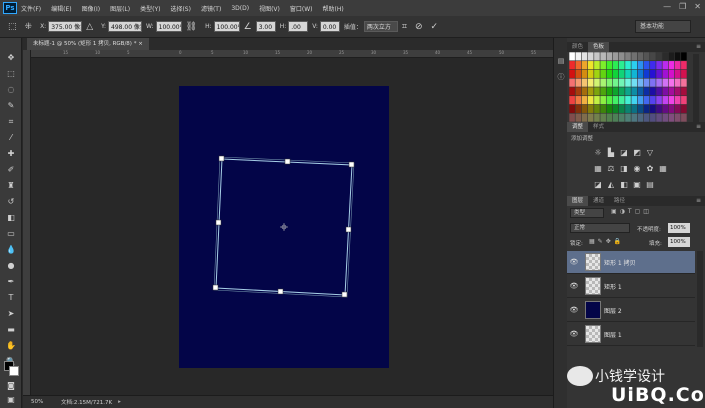 The image size is (705, 408). Describe the element at coordinates (11, 346) in the screenshot. I see `hand-tool-icon: ✋` at that location.